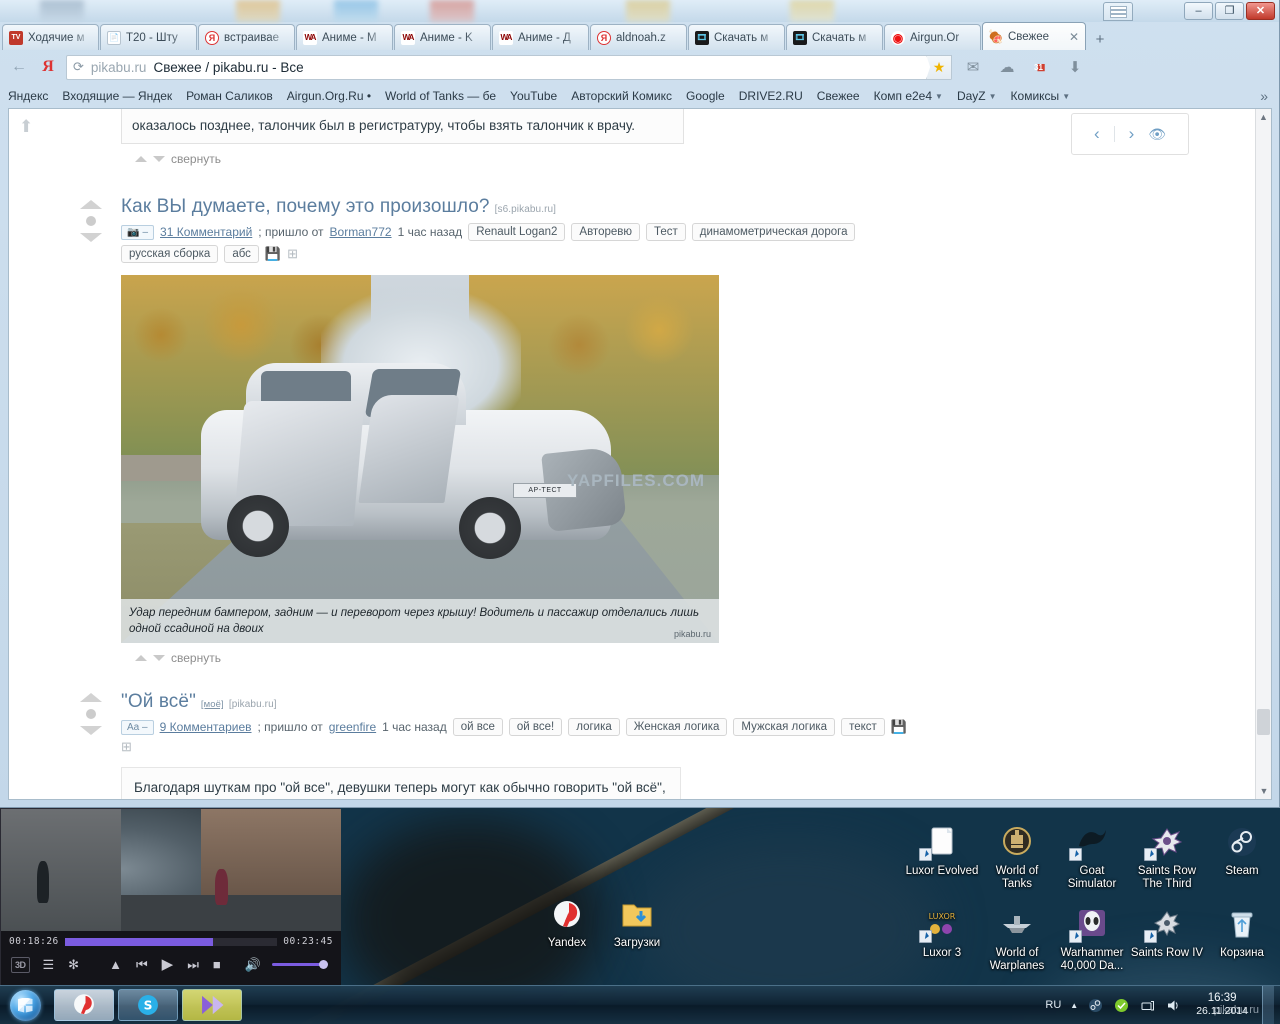 The height and width of the screenshot is (1024, 1280). Describe the element at coordinates (705, 96) in the screenshot. I see `bookmark-7: Google` at that location.